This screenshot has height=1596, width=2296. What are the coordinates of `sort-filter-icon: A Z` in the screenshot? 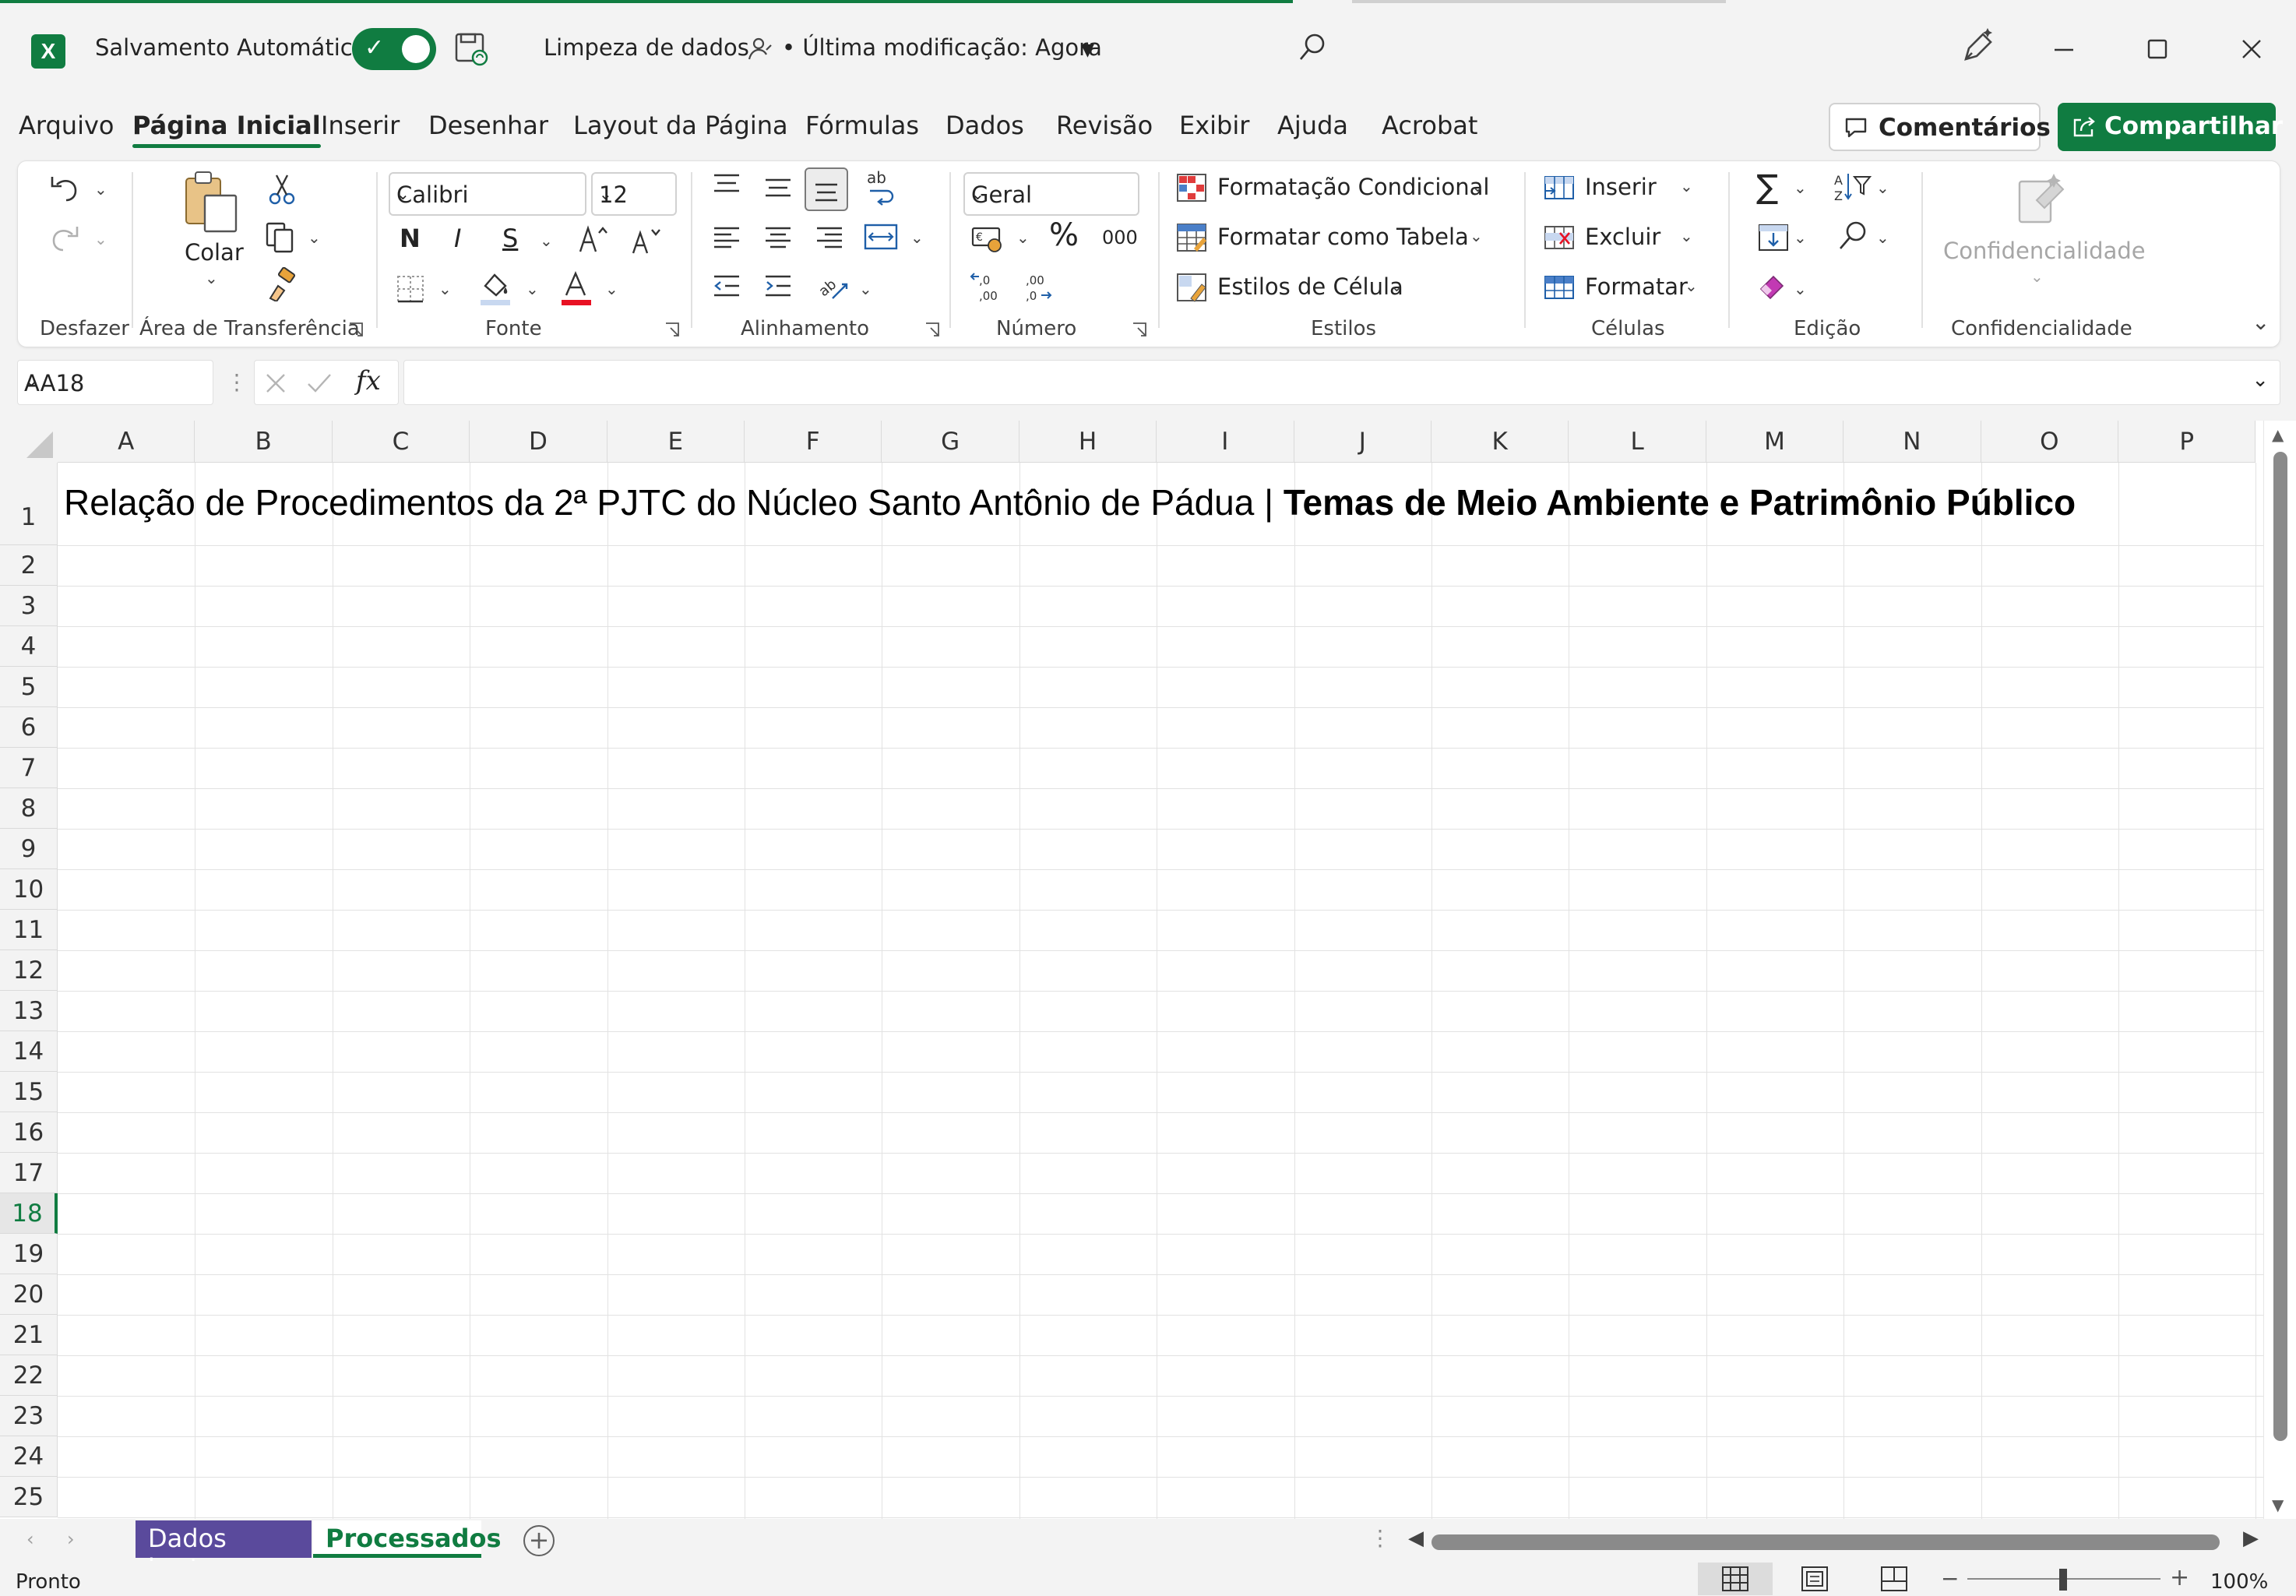 It's located at (1852, 188).